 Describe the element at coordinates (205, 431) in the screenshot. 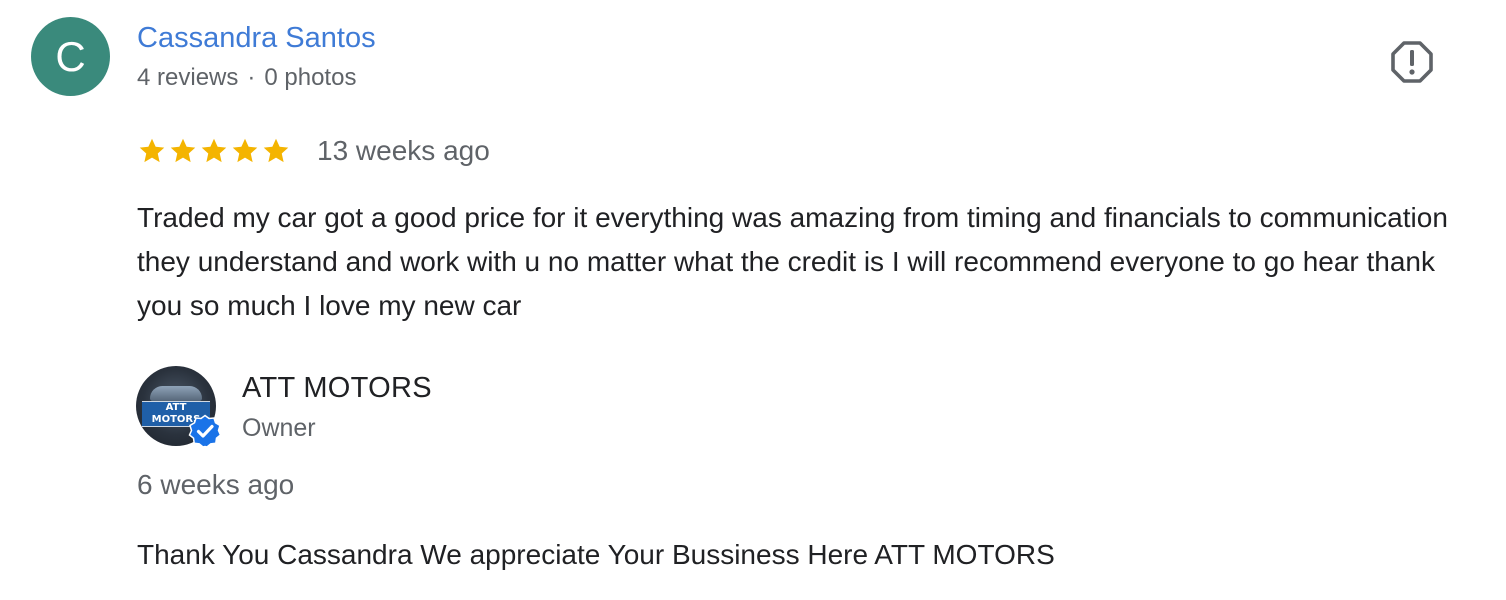

I see `verified-badge-icon` at that location.